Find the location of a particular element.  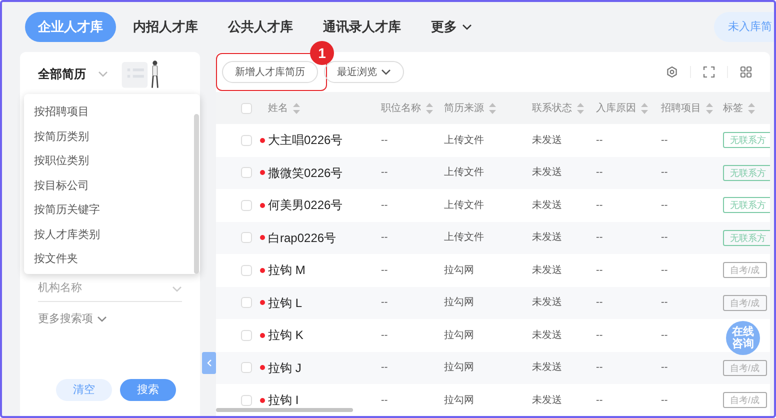

table-row: 拉钩 L -- 拉勾网 未发送 -- -- 自考/成 is located at coordinates (493, 302).